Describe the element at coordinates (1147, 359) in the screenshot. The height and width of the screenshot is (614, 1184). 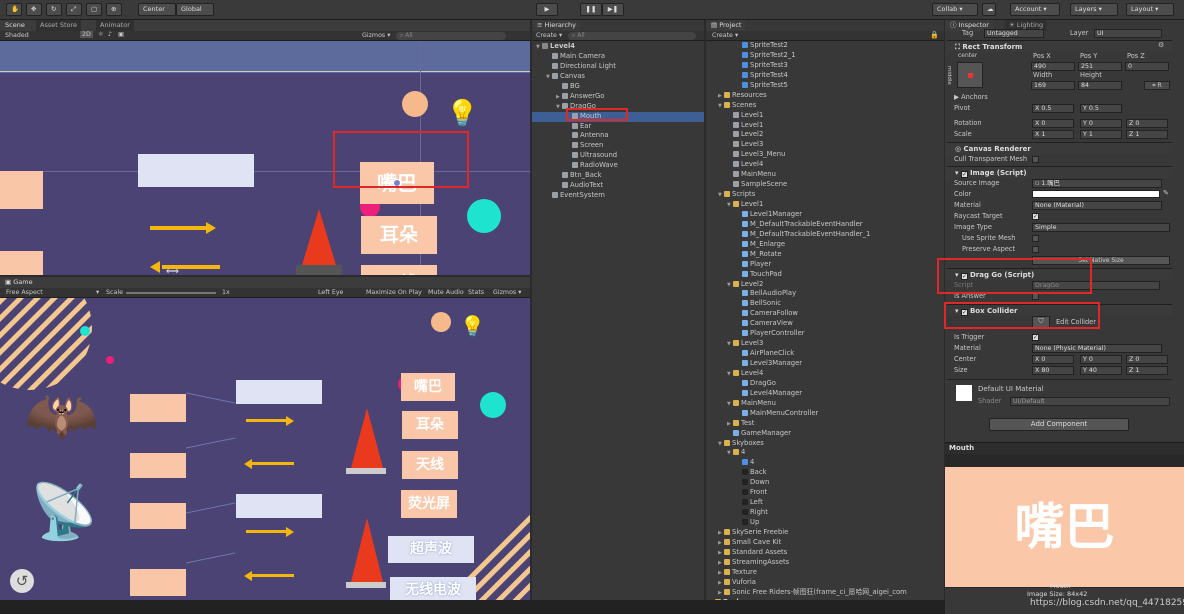
I see `center-z-field: Z 0` at that location.